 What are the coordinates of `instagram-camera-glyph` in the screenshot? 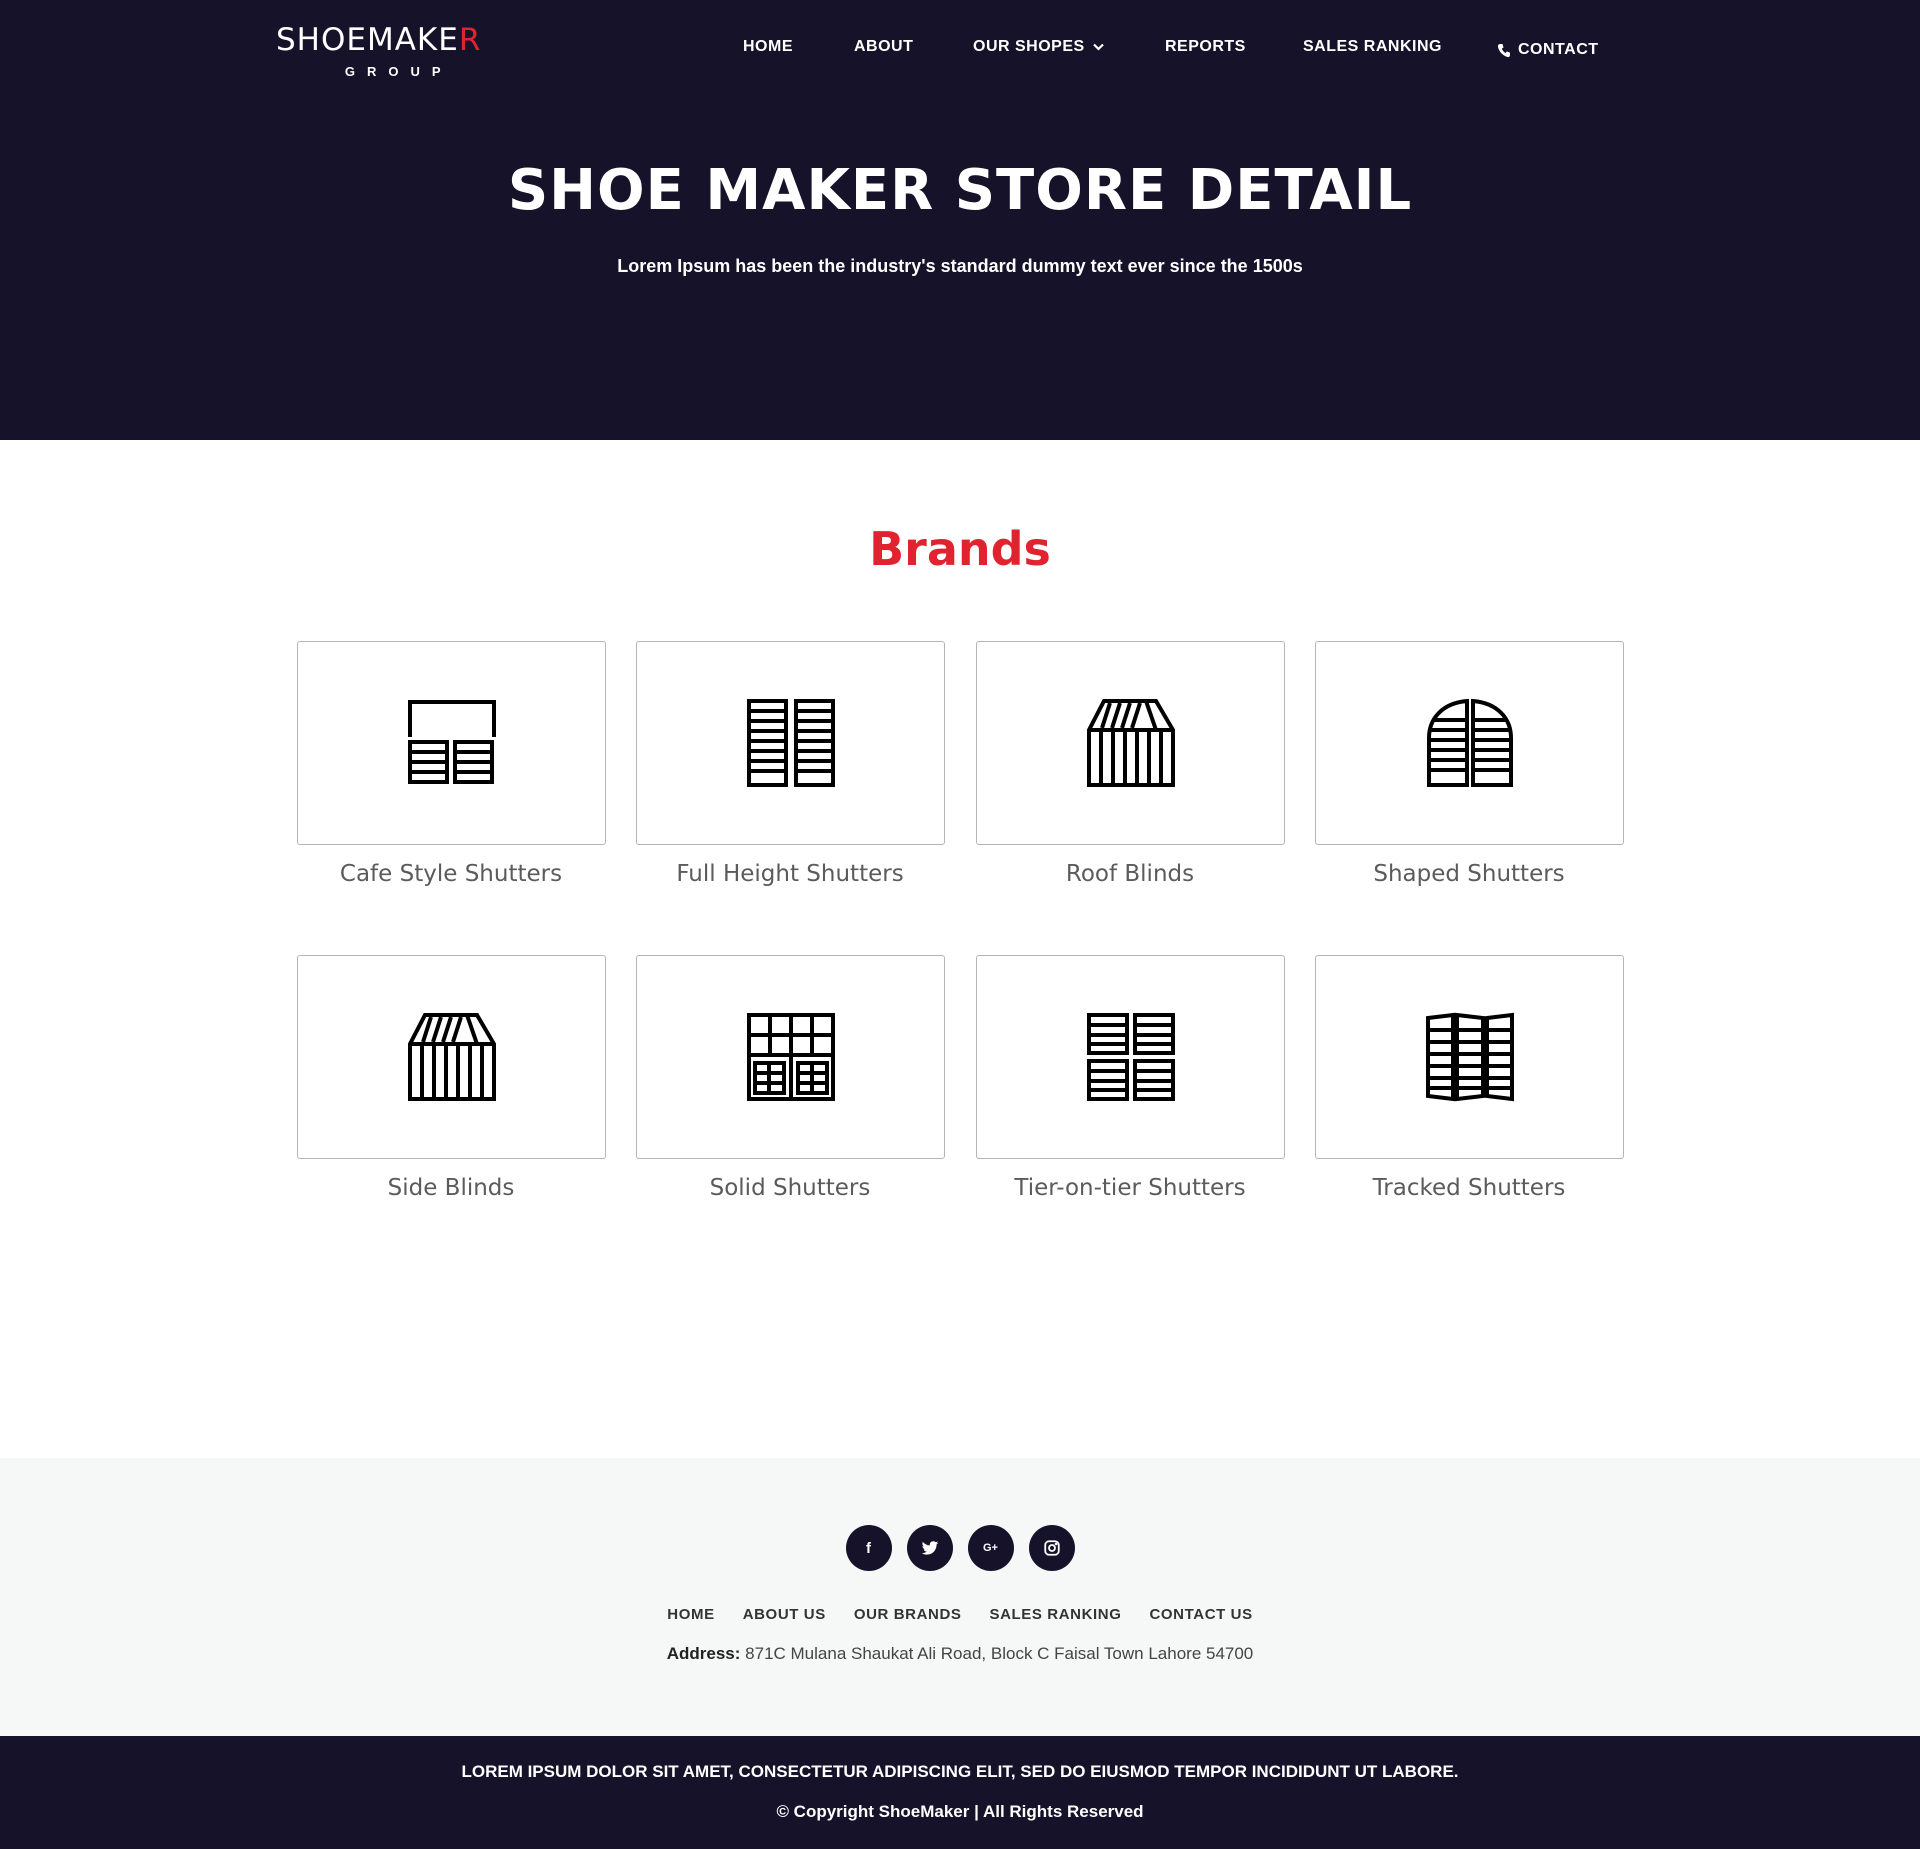 It's located at (1051, 1548).